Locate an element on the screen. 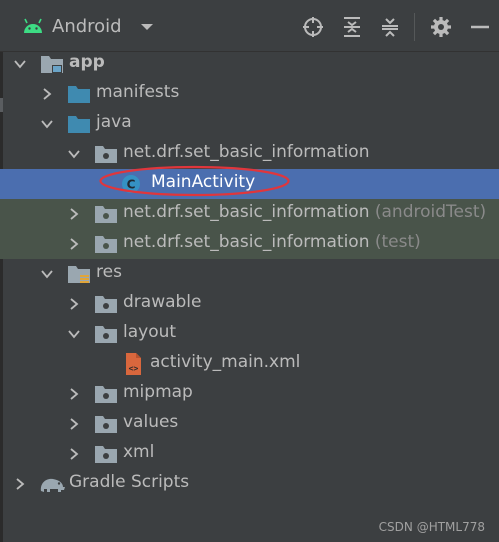 Image resolution: width=499 pixels, height=542 pixels. tree-row-package-test: net.drf.set_basic_information (test) is located at coordinates (249, 244).